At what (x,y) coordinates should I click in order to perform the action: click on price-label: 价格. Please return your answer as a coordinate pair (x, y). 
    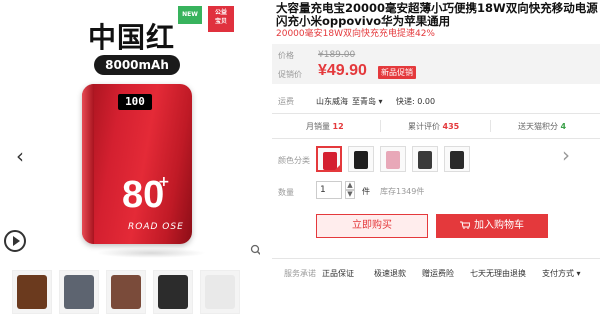
    Looking at the image, I should click on (286, 55).